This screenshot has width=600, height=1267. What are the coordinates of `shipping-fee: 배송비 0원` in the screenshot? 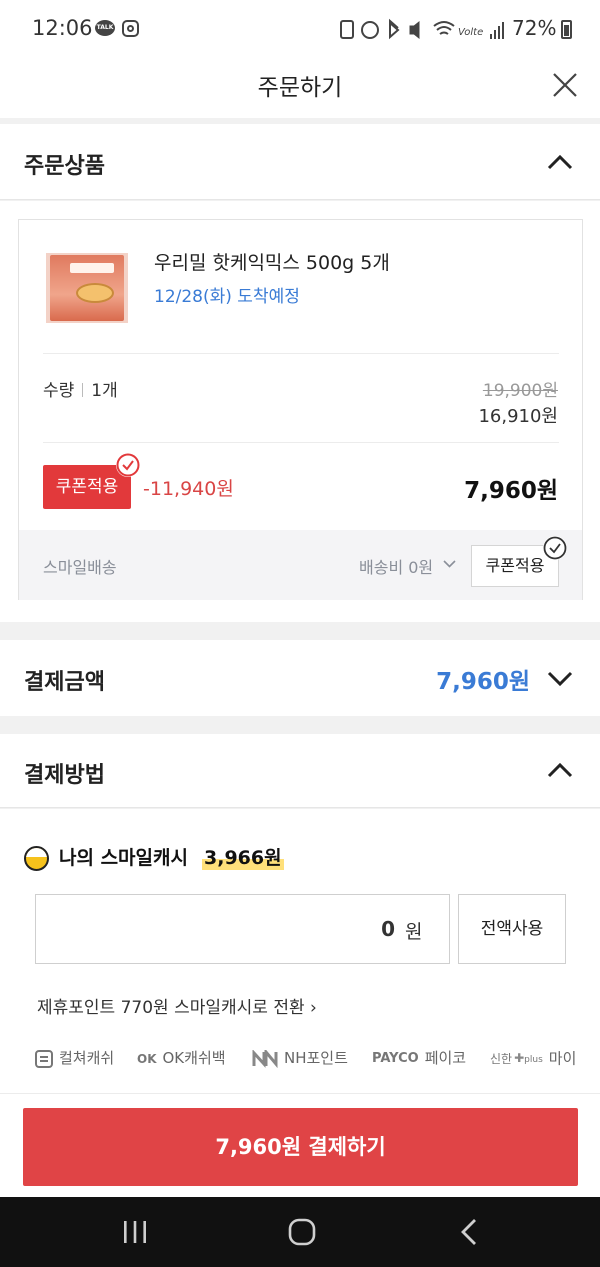 It's located at (396, 566).